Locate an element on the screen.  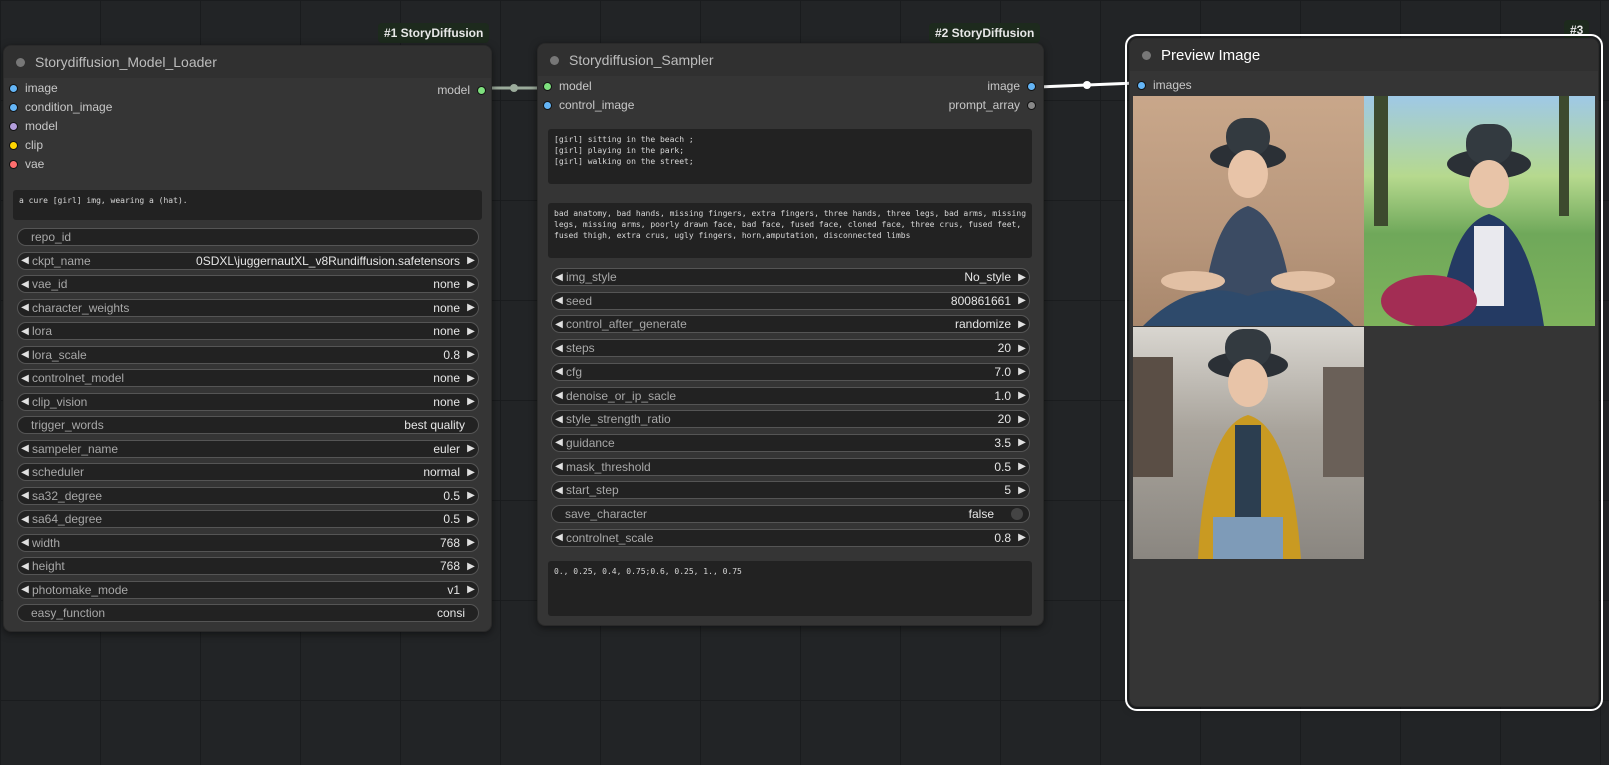
output-port-image: image is located at coordinates (977, 86).